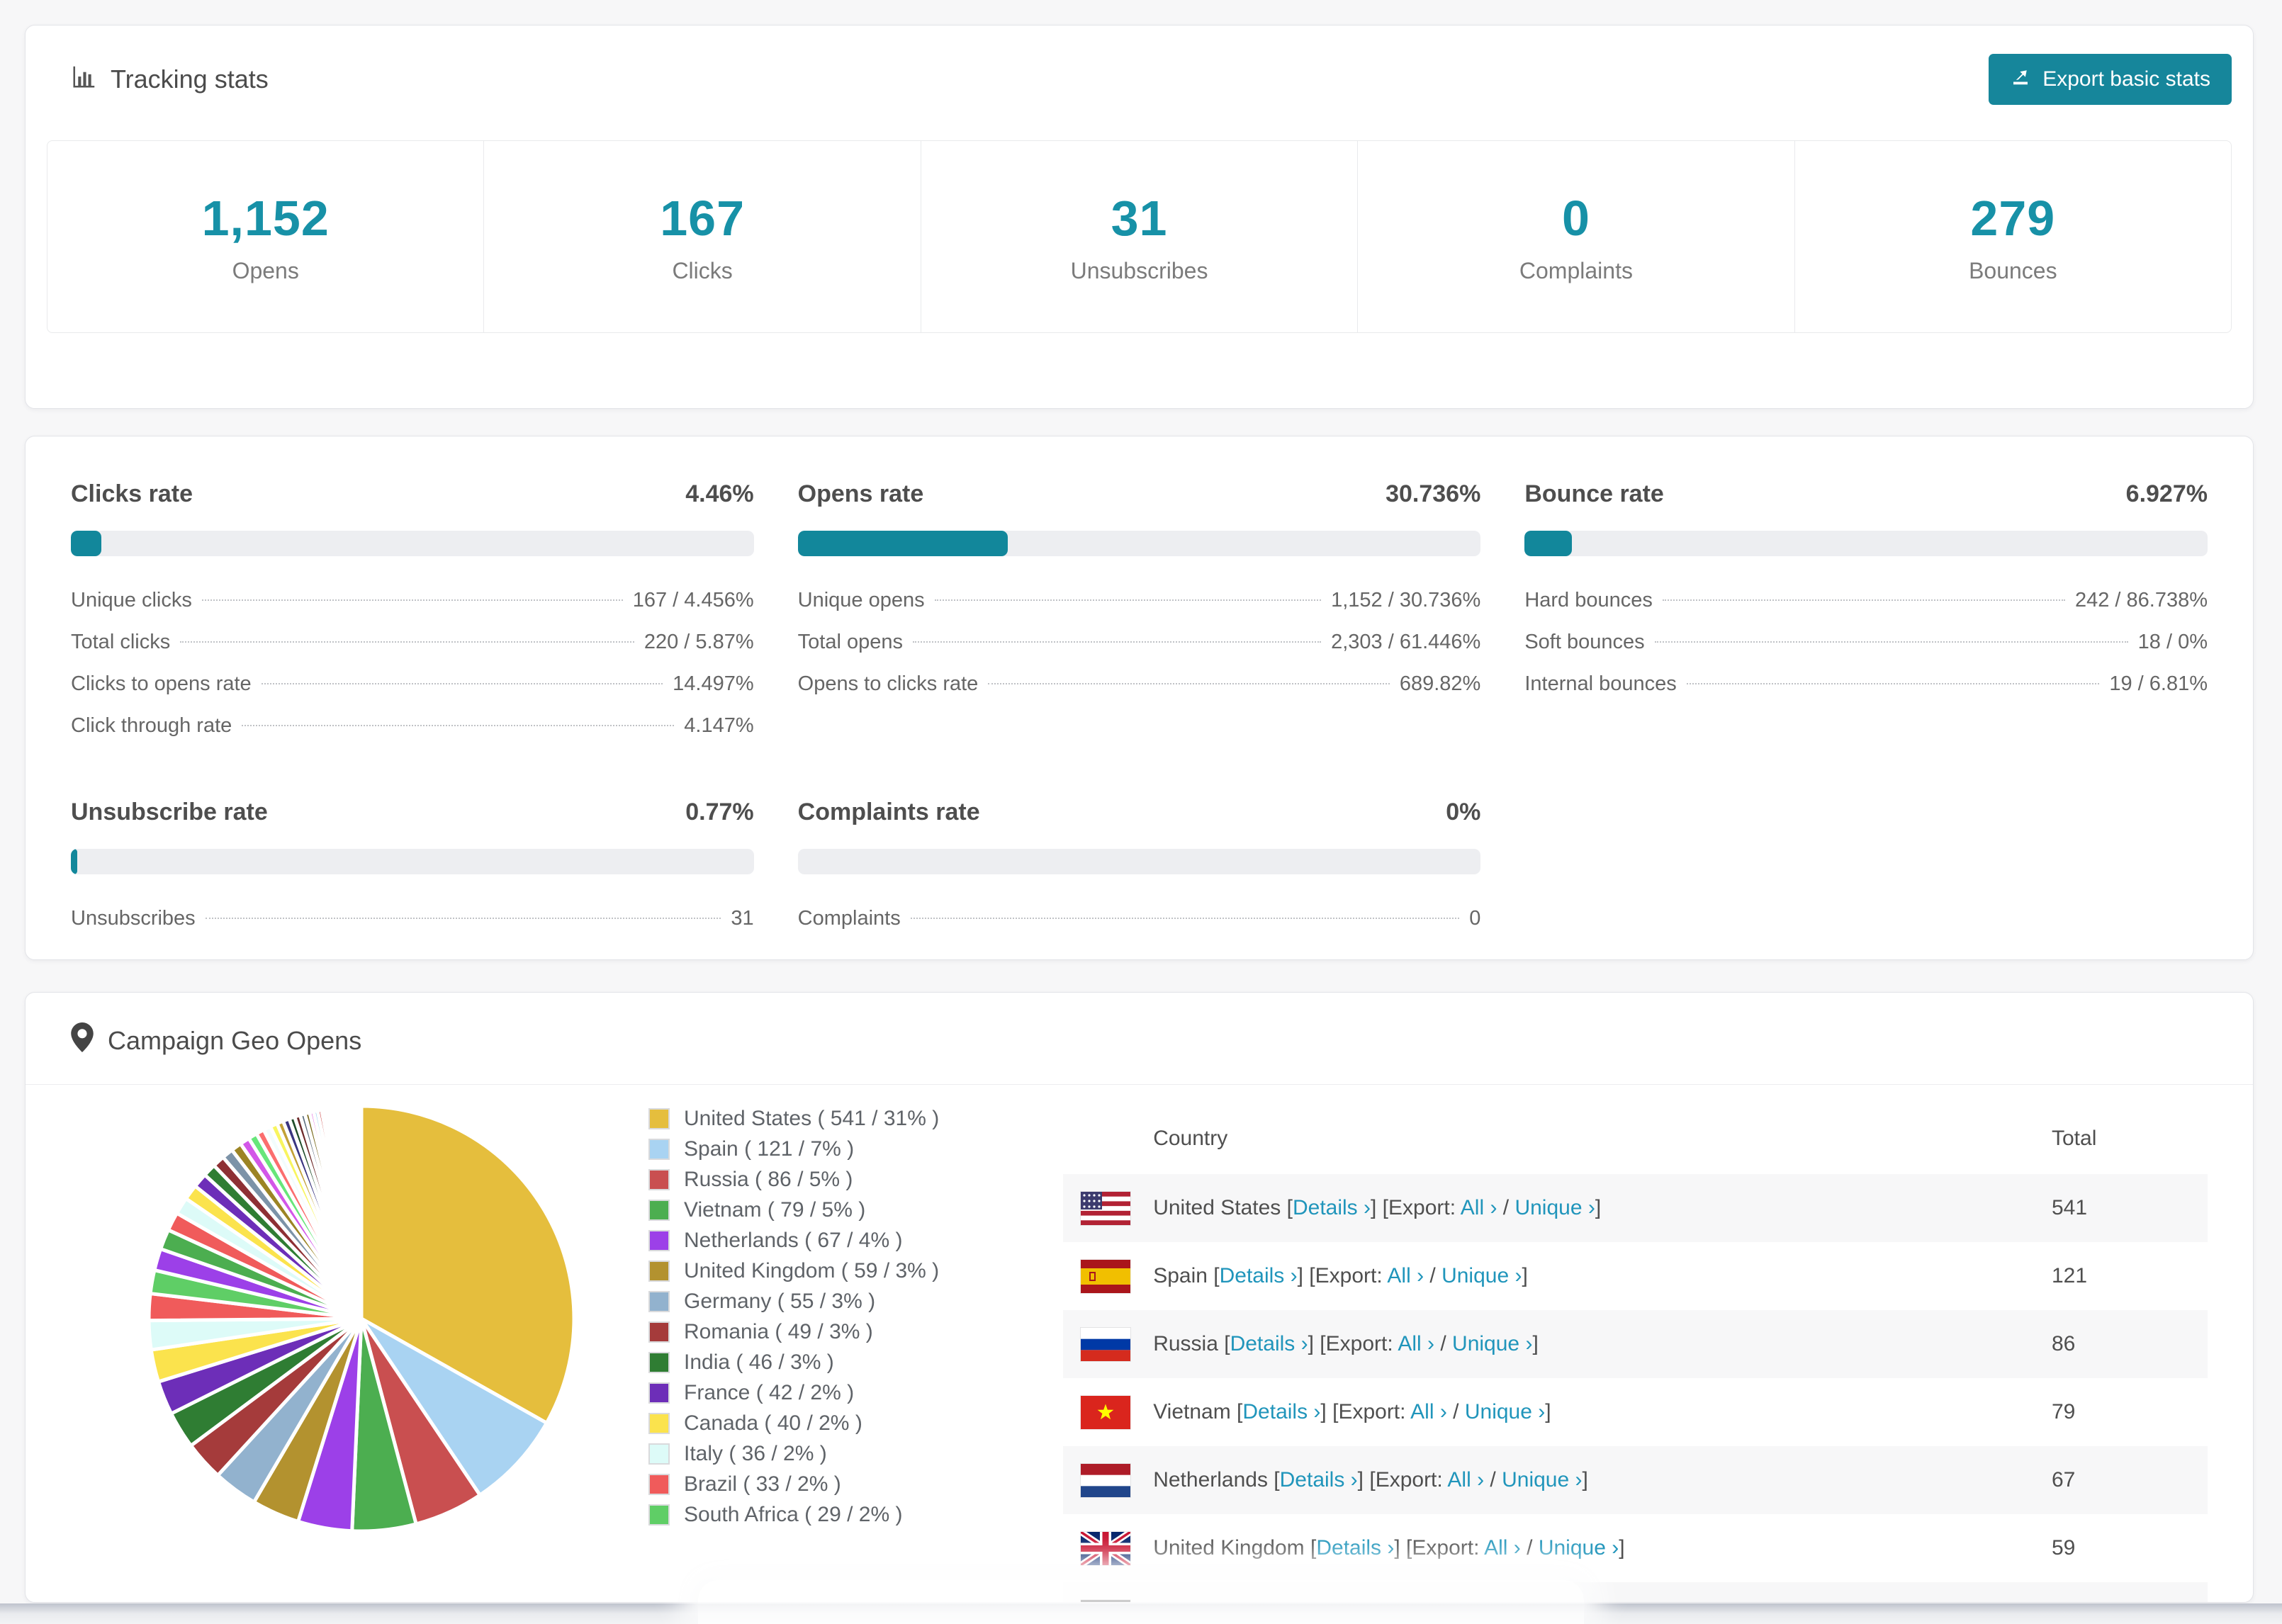  Describe the element at coordinates (793, 1423) in the screenshot. I see `legend-item: Canada ( 40 / 2% )` at that location.